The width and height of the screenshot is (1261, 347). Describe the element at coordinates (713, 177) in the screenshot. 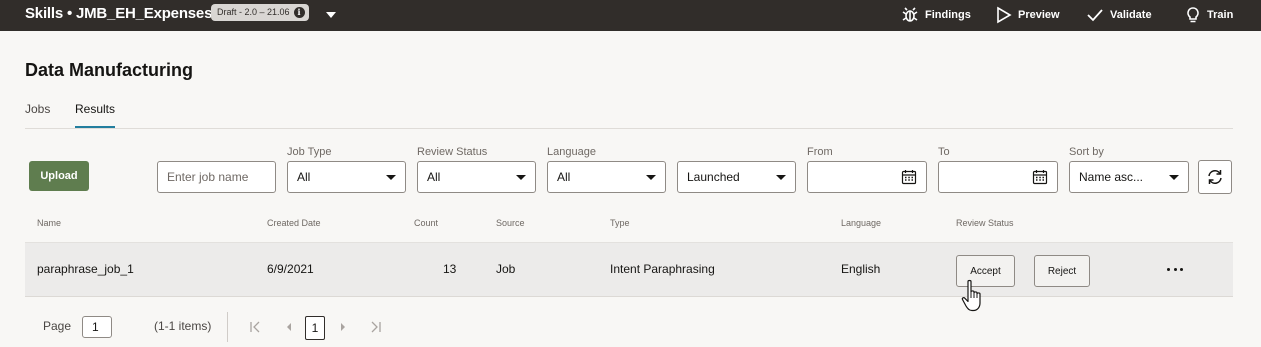

I see `launch-state-value: Launched` at that location.